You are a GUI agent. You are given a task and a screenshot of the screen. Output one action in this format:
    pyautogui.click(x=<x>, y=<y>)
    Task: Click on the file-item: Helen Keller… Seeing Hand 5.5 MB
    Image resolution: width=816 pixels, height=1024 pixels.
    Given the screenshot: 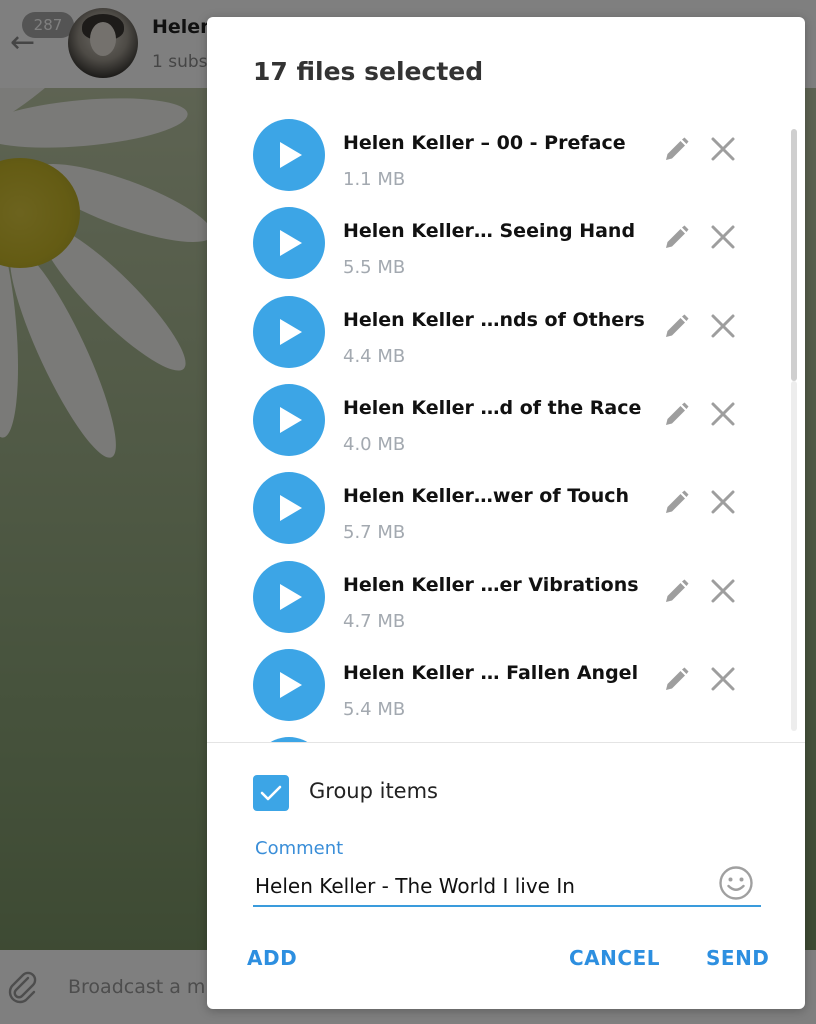 What is the action you would take?
    pyautogui.click(x=487, y=249)
    